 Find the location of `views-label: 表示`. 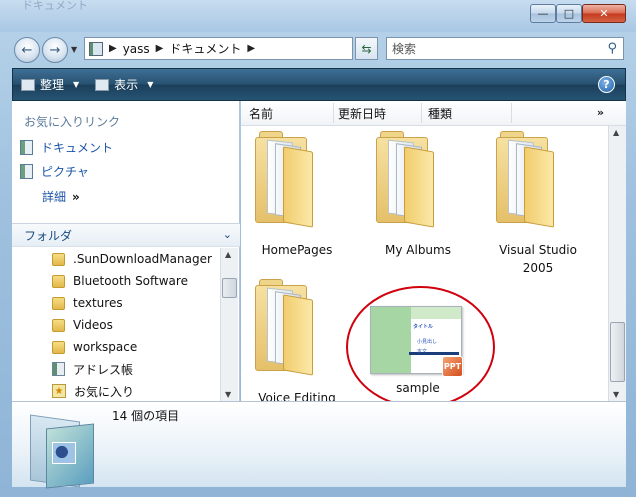

views-label: 表示 is located at coordinates (126, 85).